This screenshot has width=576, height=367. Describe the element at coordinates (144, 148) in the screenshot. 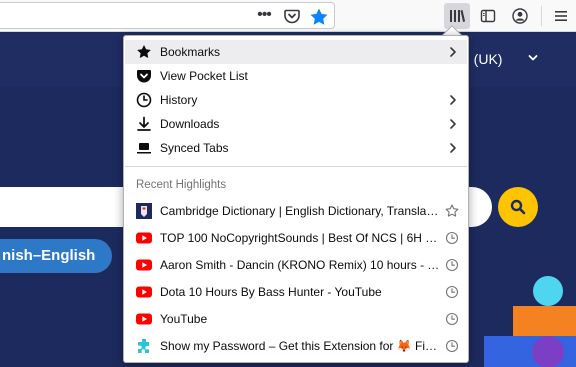

I see `synced-tabs-icon` at that location.